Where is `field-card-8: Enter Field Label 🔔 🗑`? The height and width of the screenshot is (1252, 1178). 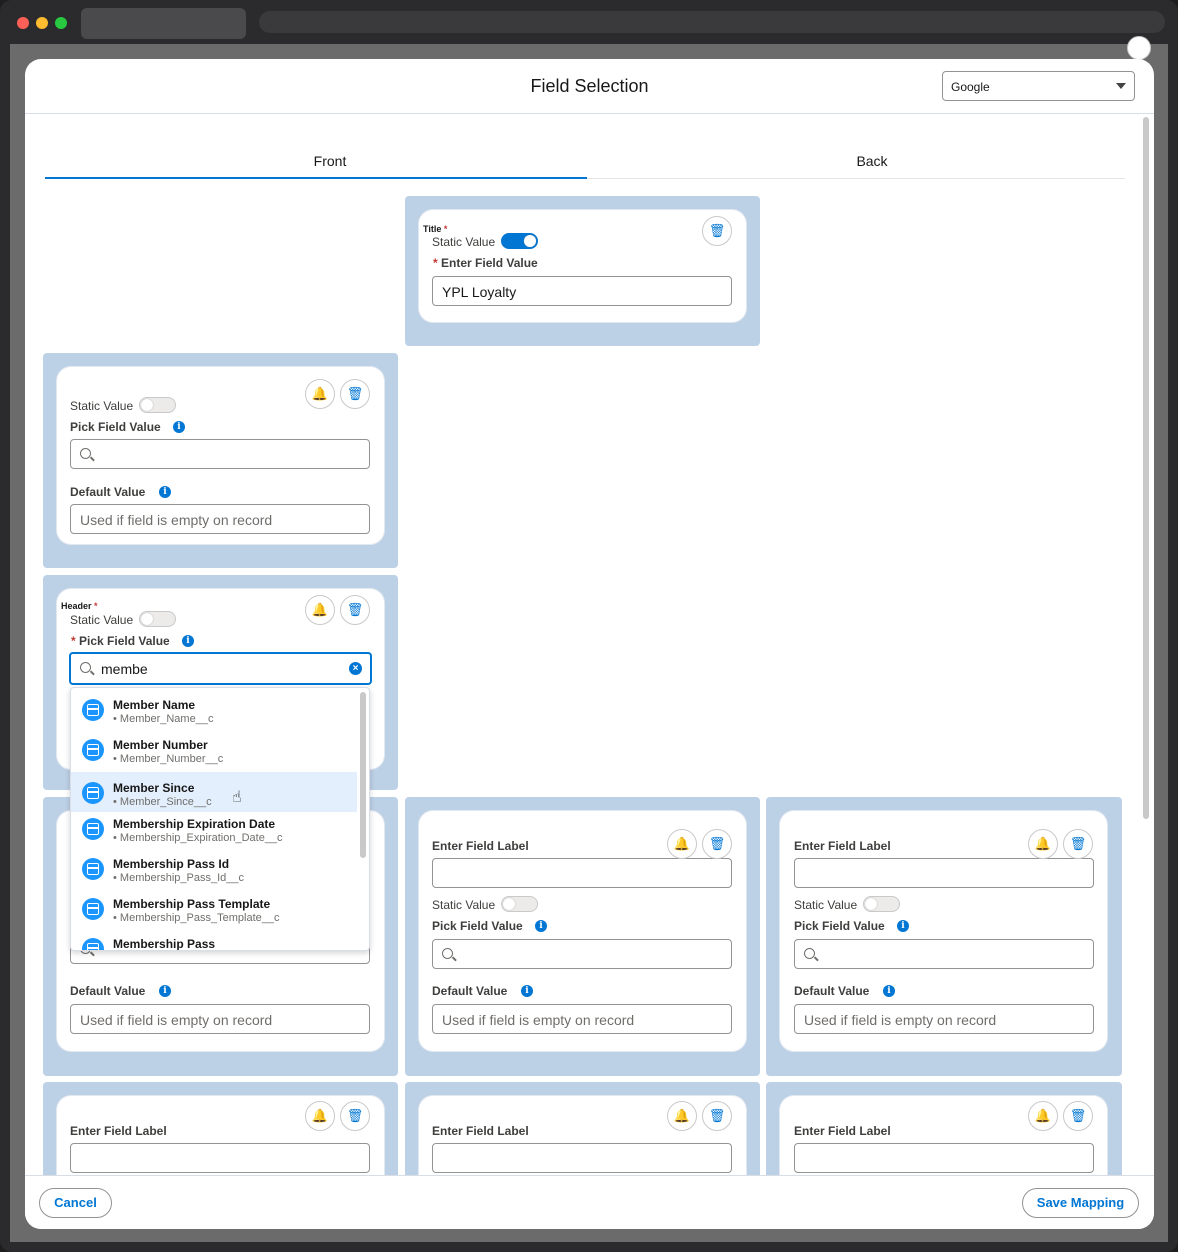
field-card-8: Enter Field Label 🔔 🗑 is located at coordinates (943, 1135).